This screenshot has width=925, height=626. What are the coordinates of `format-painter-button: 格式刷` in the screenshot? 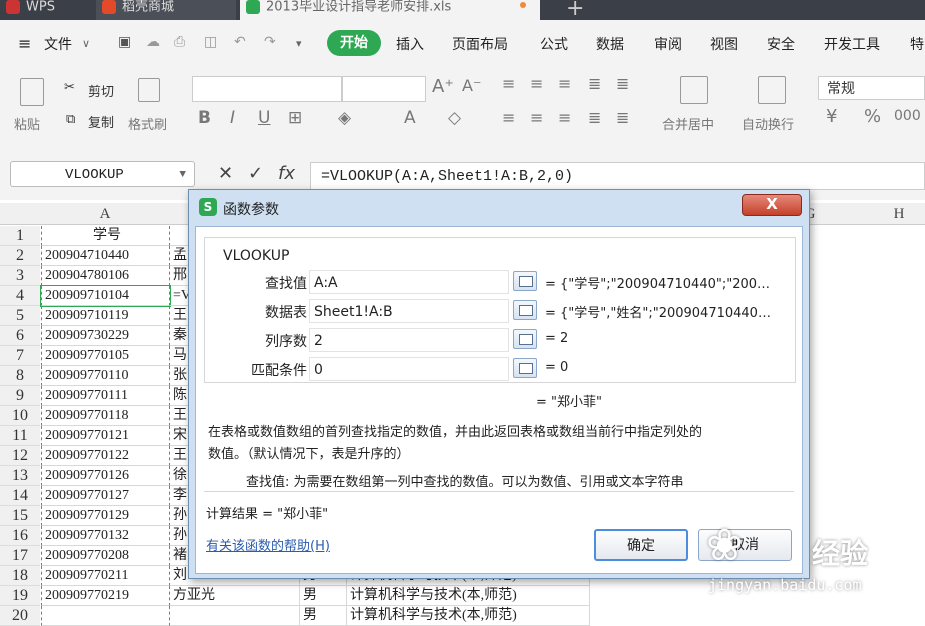 It's located at (147, 123).